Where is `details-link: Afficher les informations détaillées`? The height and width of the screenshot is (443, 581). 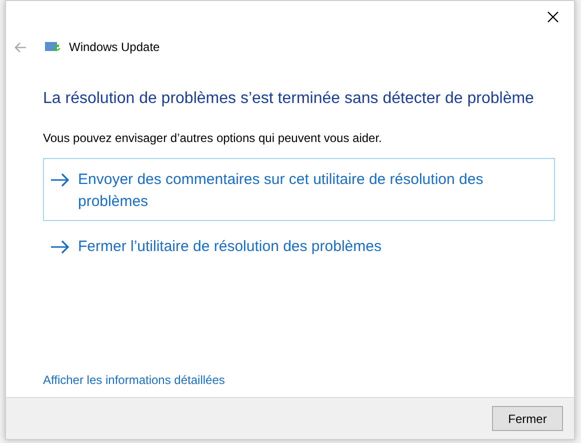 details-link: Afficher les informations détaillées is located at coordinates (134, 380).